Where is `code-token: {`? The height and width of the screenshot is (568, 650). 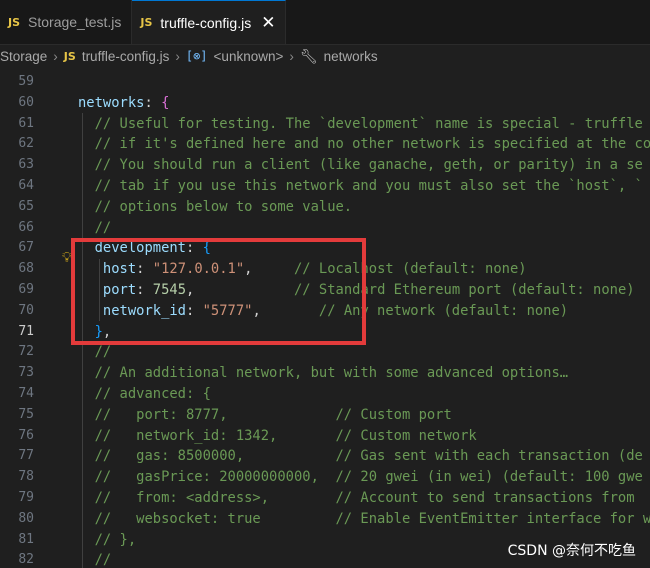
code-token: { is located at coordinates (165, 102).